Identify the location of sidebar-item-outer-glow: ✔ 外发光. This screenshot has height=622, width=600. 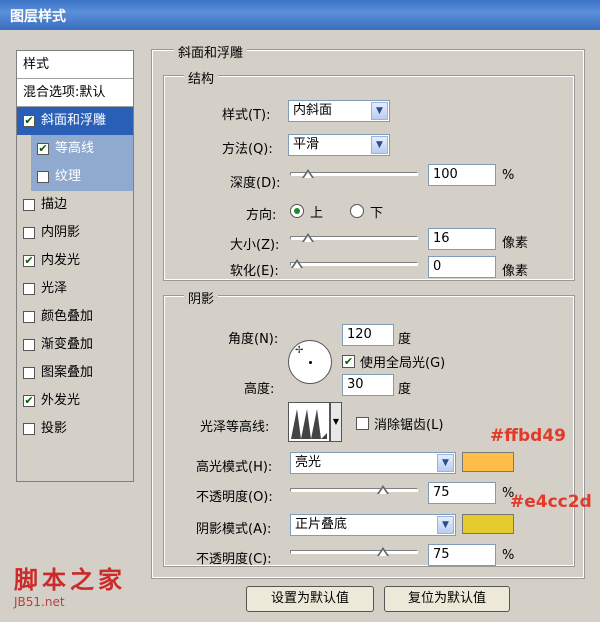
(75, 401).